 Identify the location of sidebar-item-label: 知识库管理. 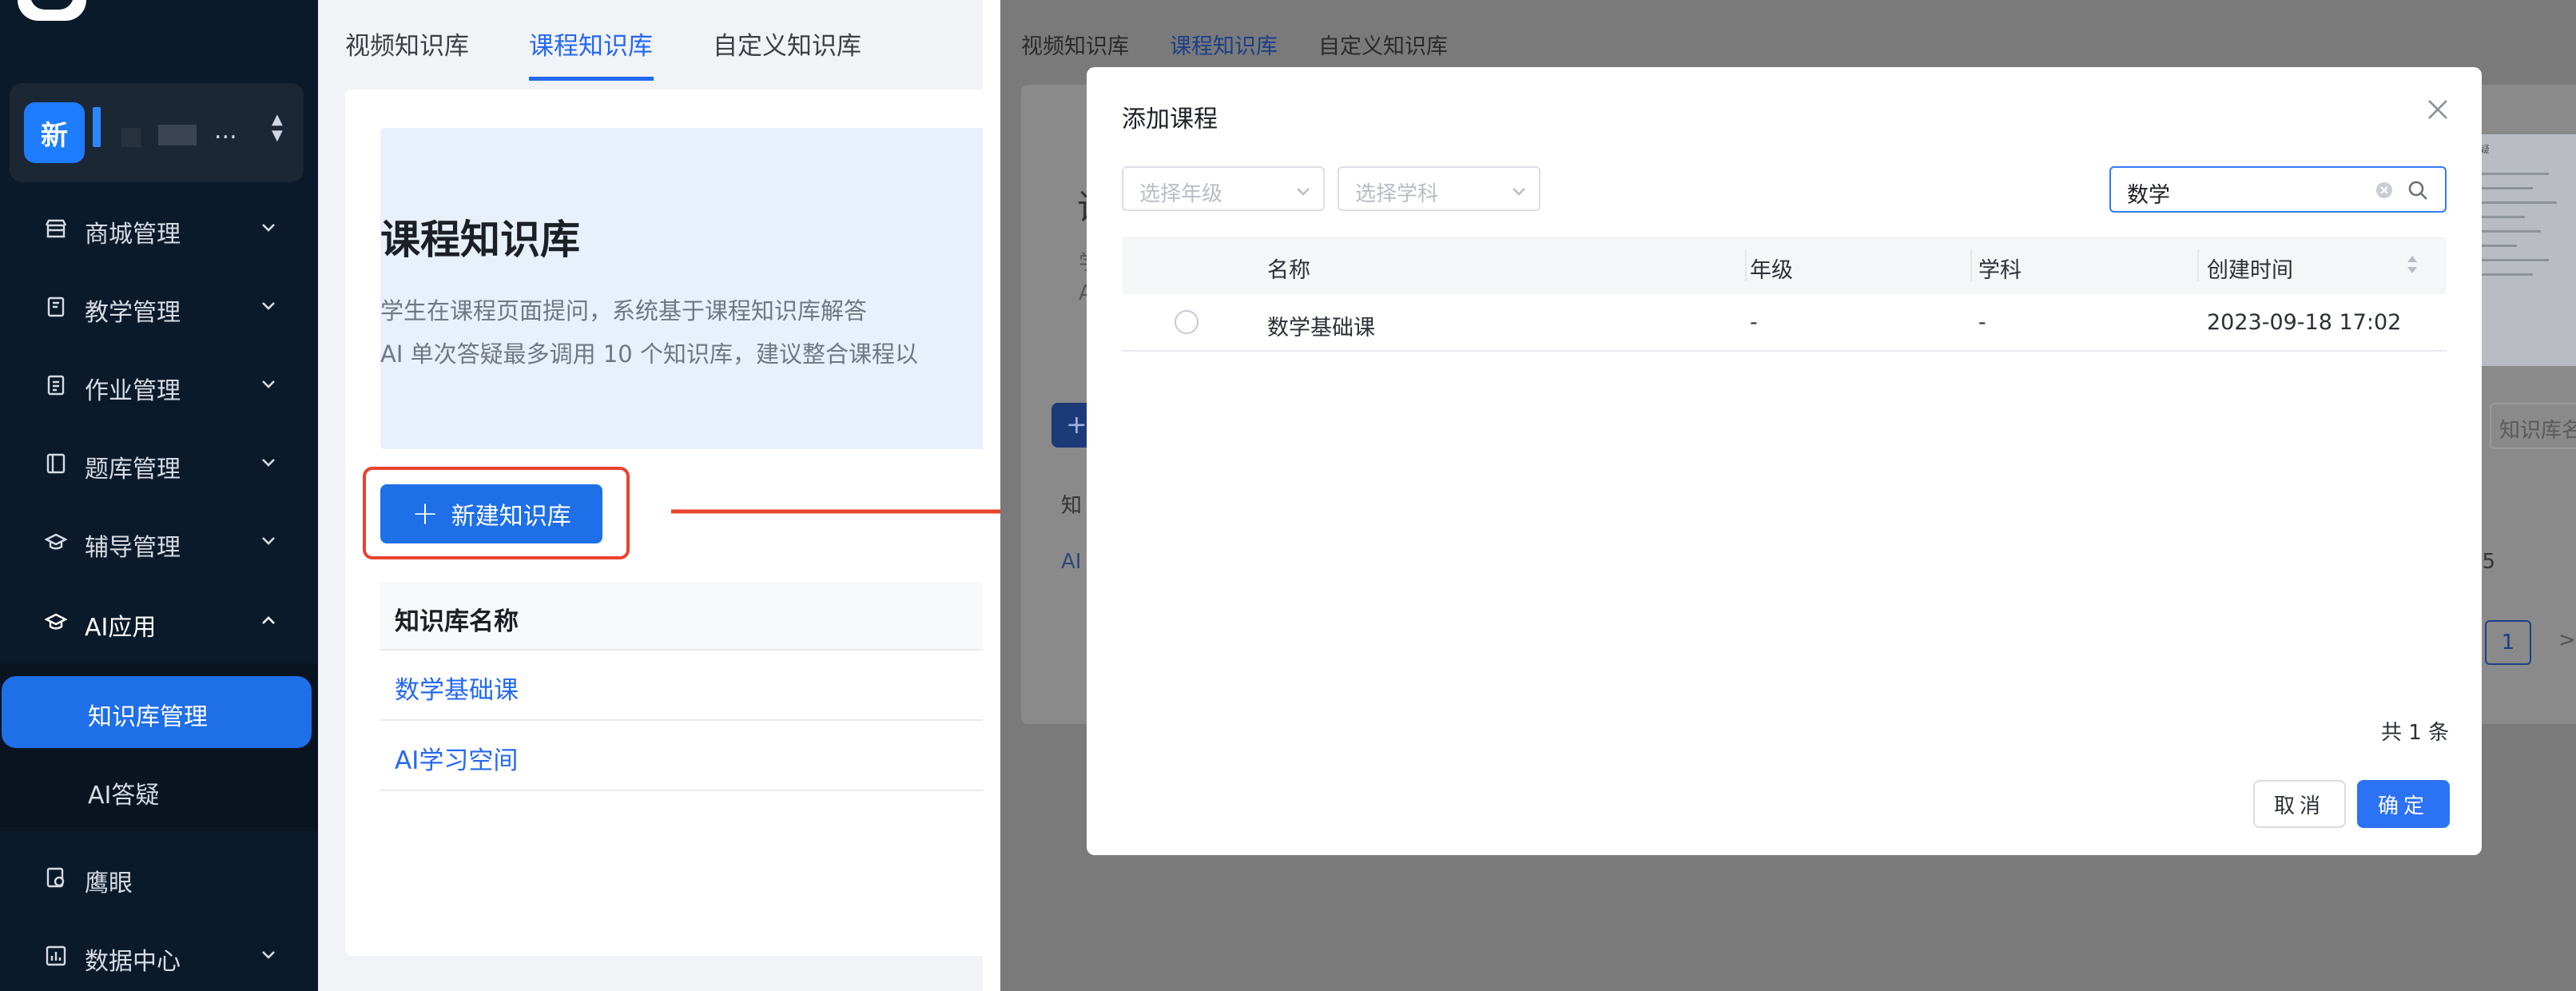
(148, 717).